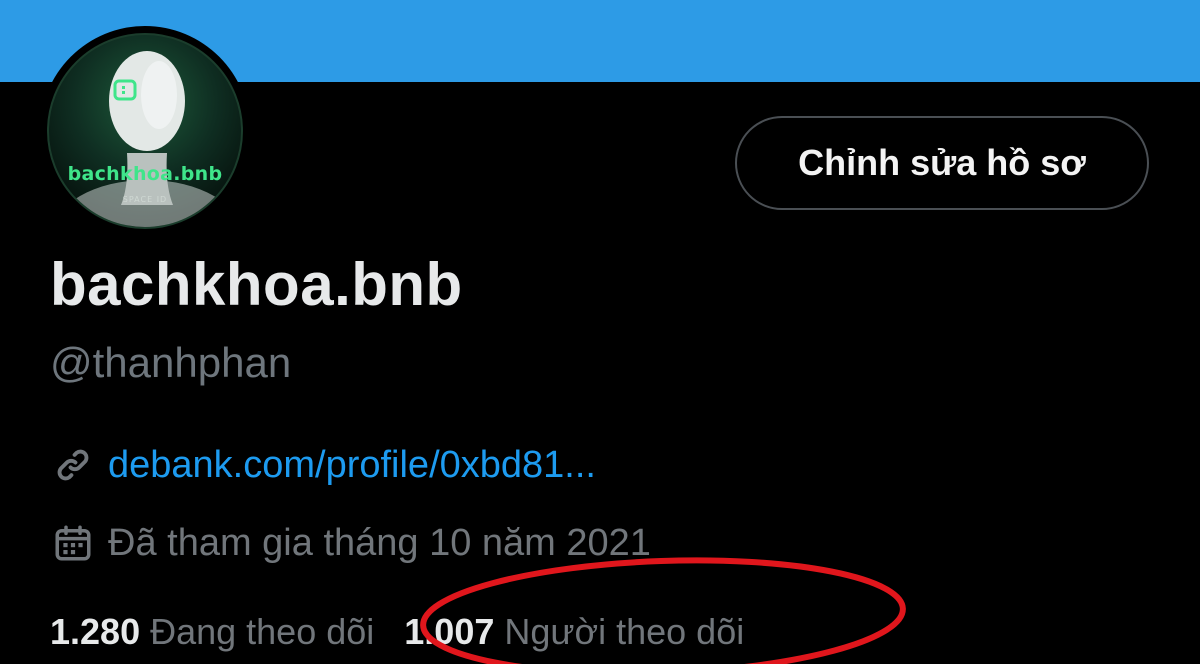  What do you see at coordinates (256, 284) in the screenshot?
I see `display-name: bachkhoa.bnb` at bounding box center [256, 284].